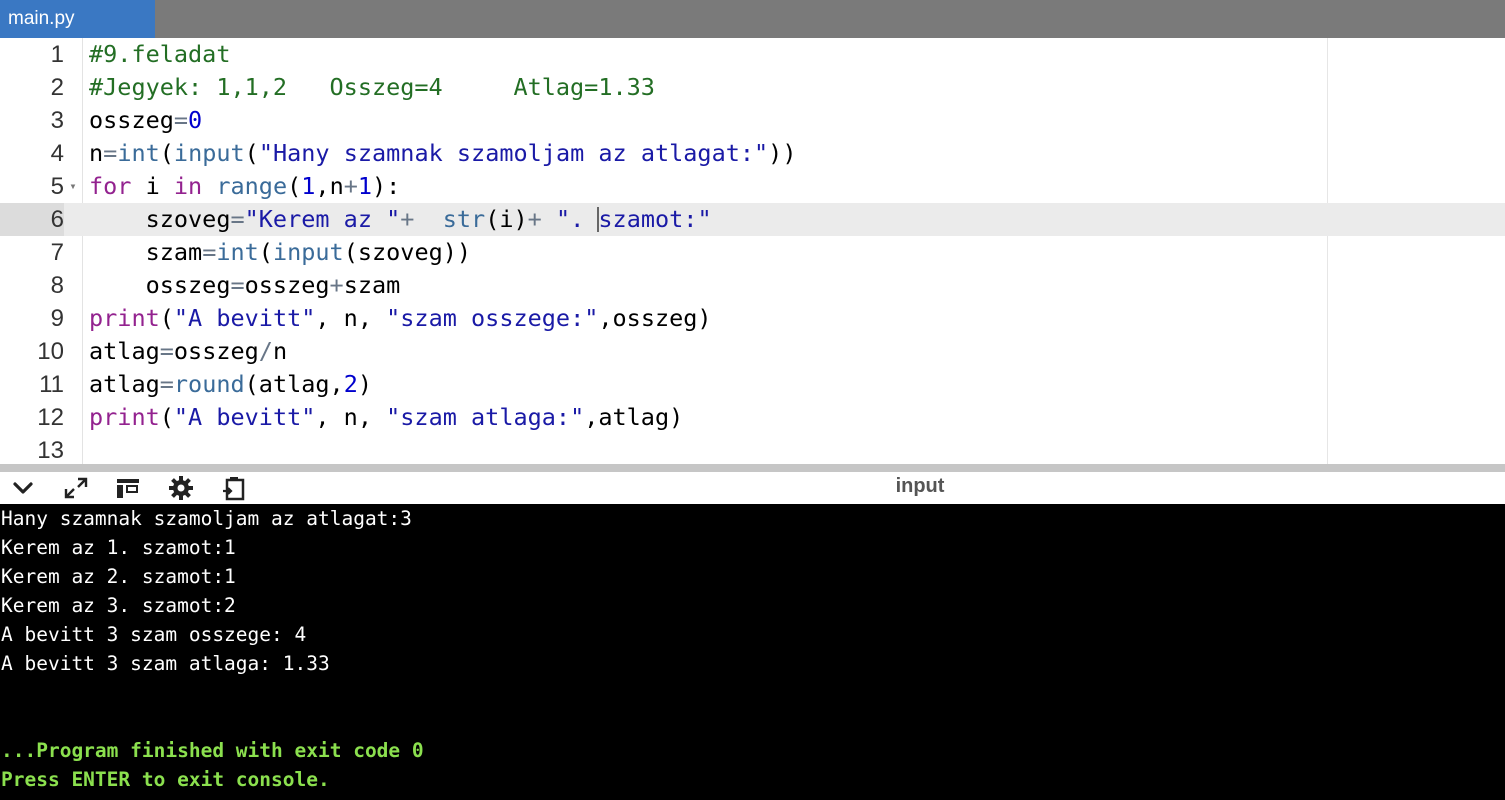 Image resolution: width=1505 pixels, height=800 pixels. I want to click on line-number: 3, so click(57, 120).